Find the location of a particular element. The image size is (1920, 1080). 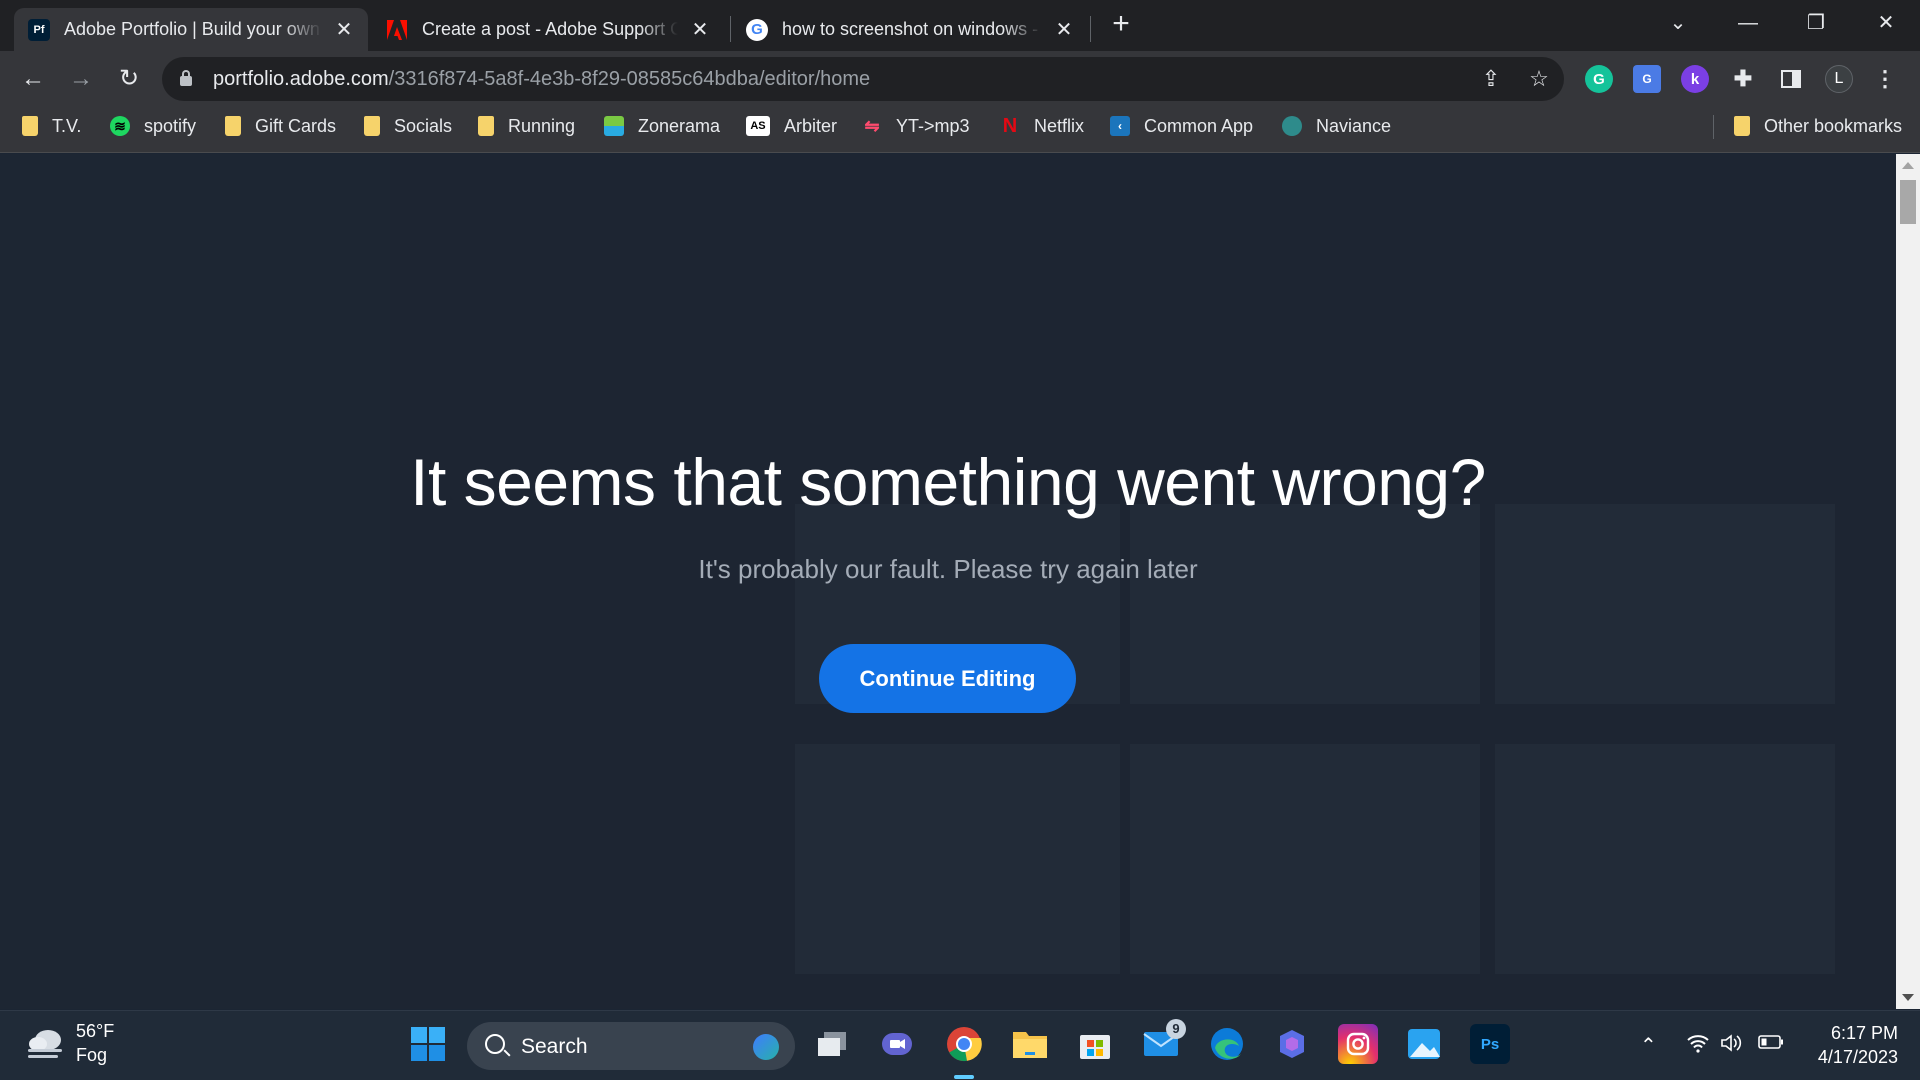

bookmark-label: YT->mp3 is located at coordinates (933, 125).